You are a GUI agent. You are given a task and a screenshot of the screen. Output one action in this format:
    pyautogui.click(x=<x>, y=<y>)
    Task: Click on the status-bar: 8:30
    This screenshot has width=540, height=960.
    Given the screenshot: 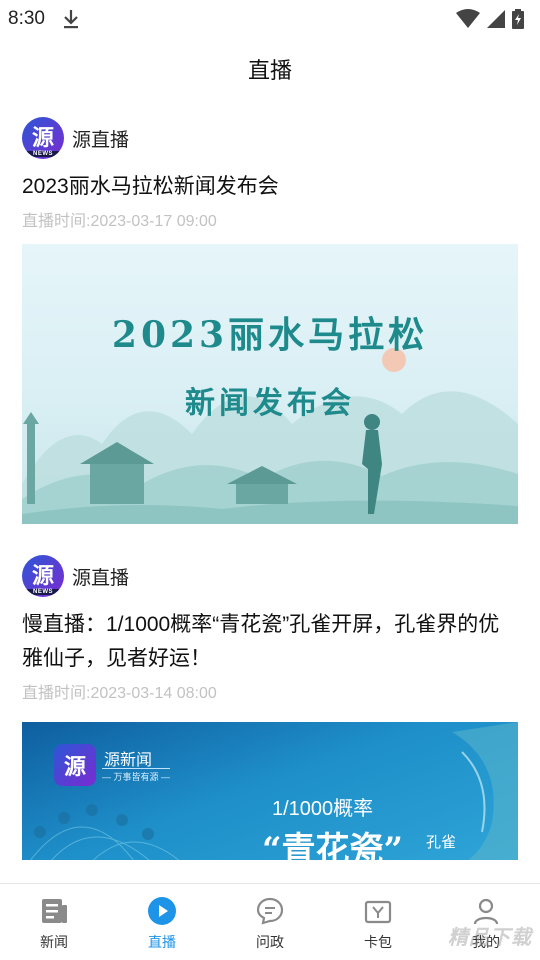 What is the action you would take?
    pyautogui.click(x=270, y=19)
    